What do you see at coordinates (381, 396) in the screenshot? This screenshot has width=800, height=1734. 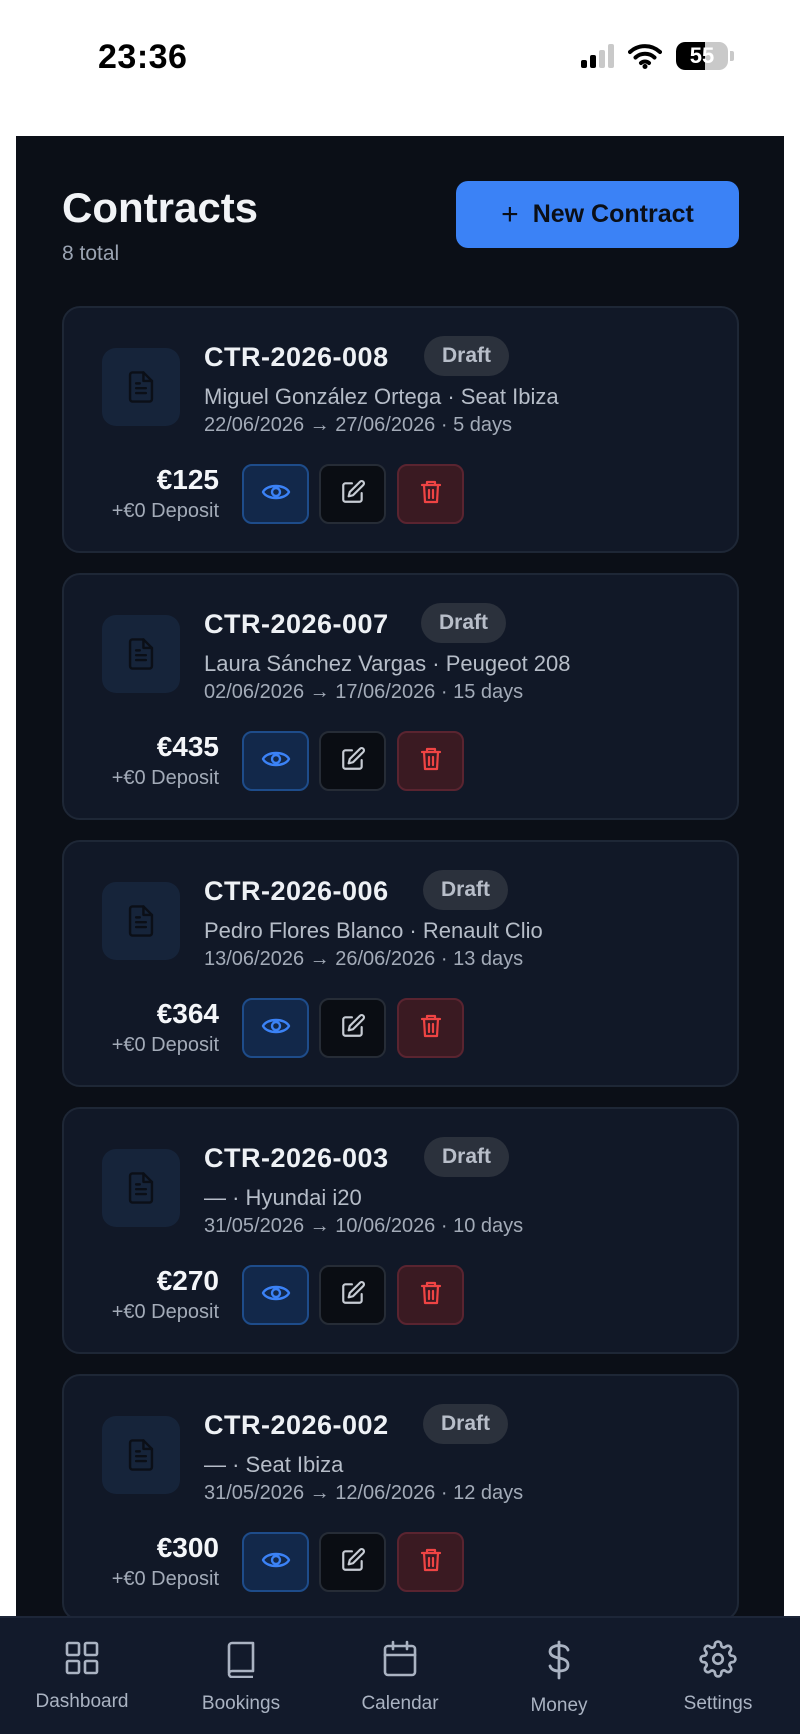 I see `contract-customer-vehicle: Miguel González Ortega · Seat Ibiza` at bounding box center [381, 396].